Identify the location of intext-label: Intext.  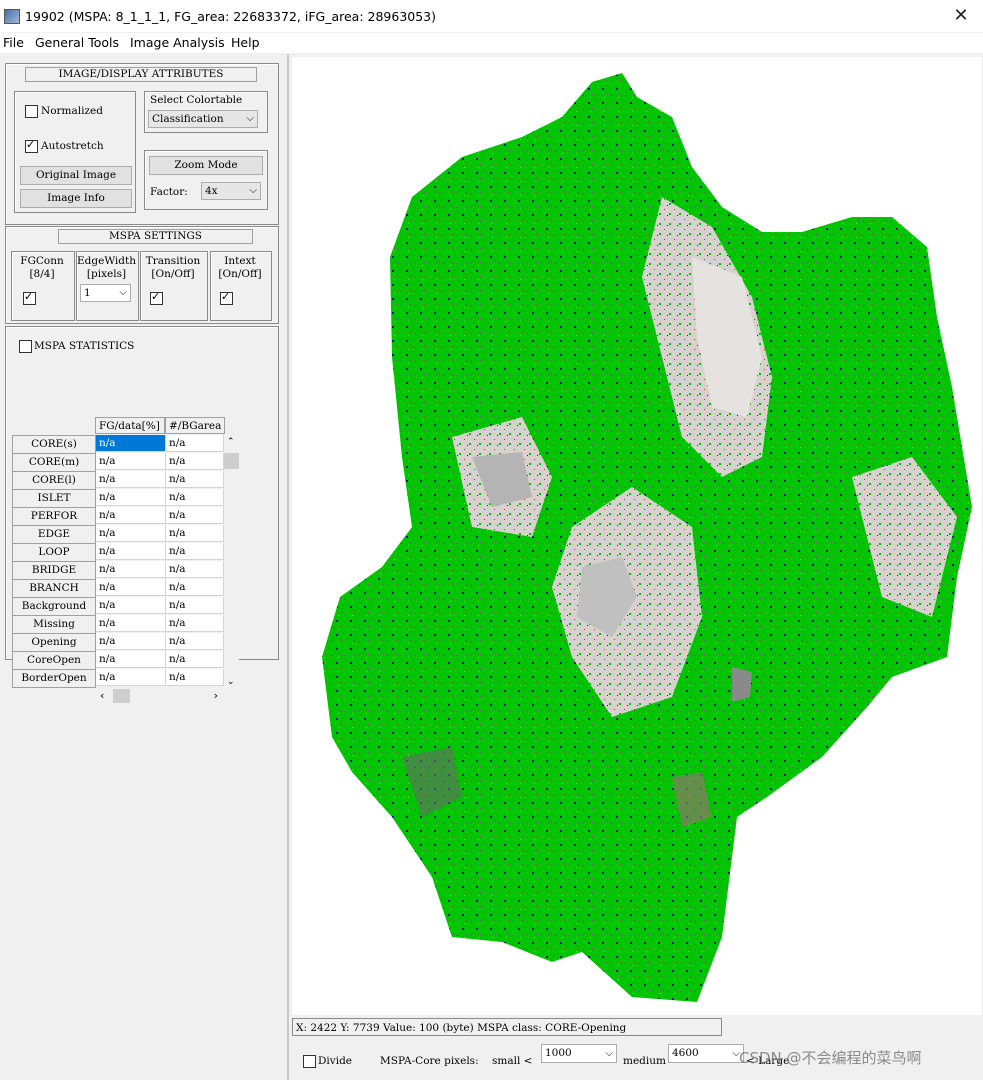
(240, 261).